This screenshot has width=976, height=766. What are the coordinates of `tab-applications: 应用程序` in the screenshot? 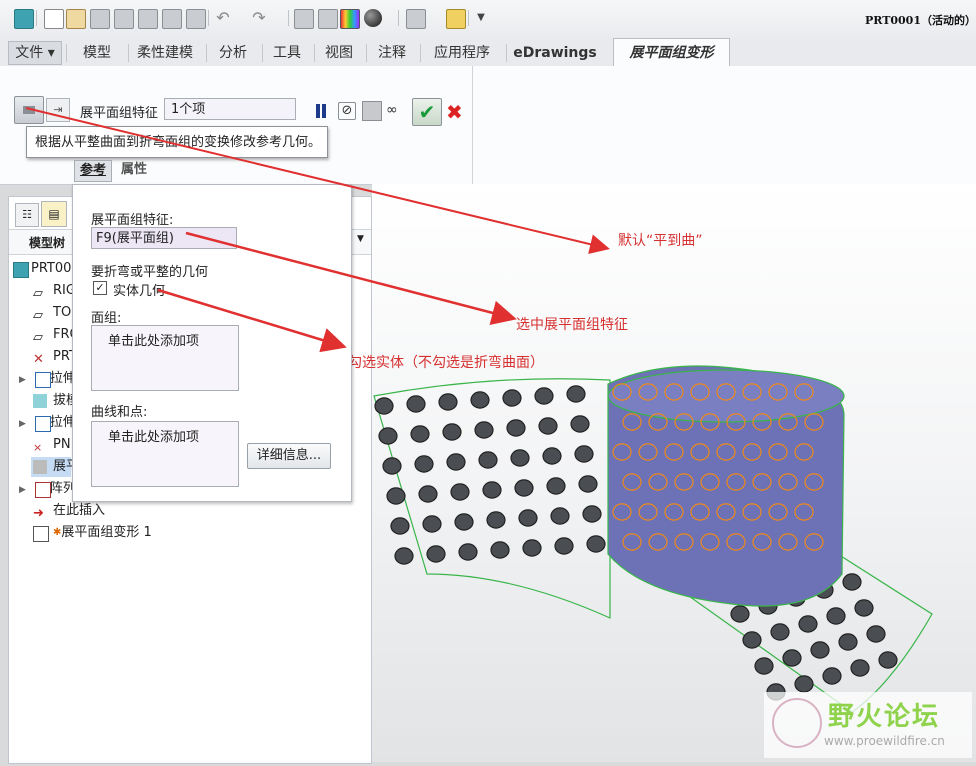 It's located at (462, 53).